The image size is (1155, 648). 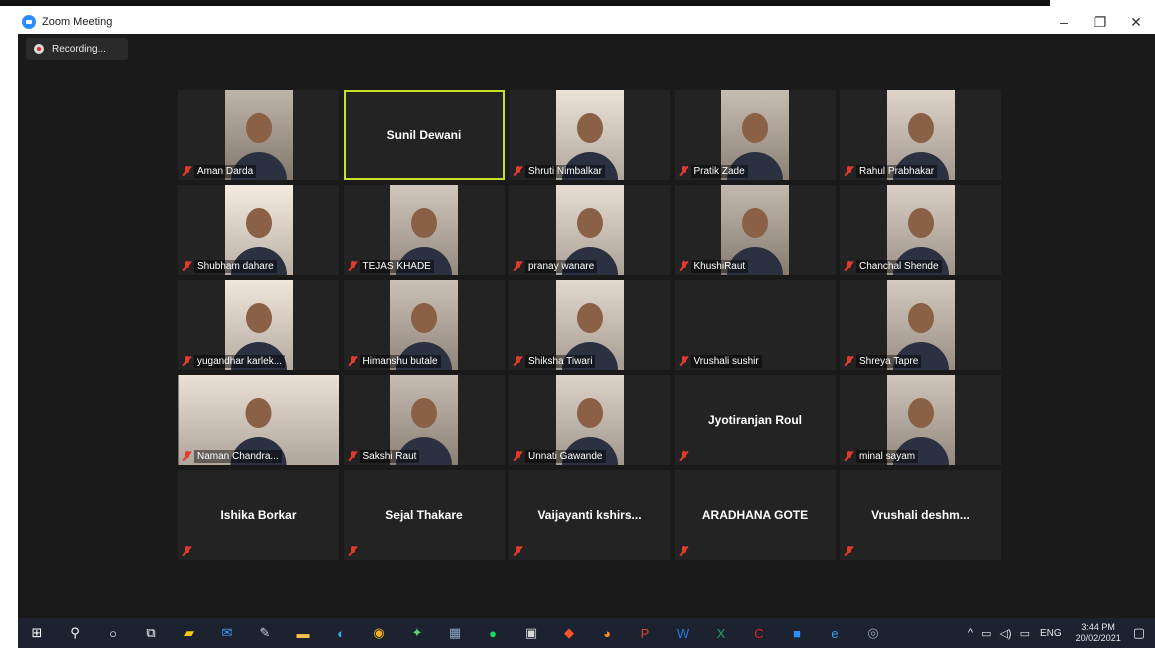 I want to click on word-icon: W, so click(x=683, y=633).